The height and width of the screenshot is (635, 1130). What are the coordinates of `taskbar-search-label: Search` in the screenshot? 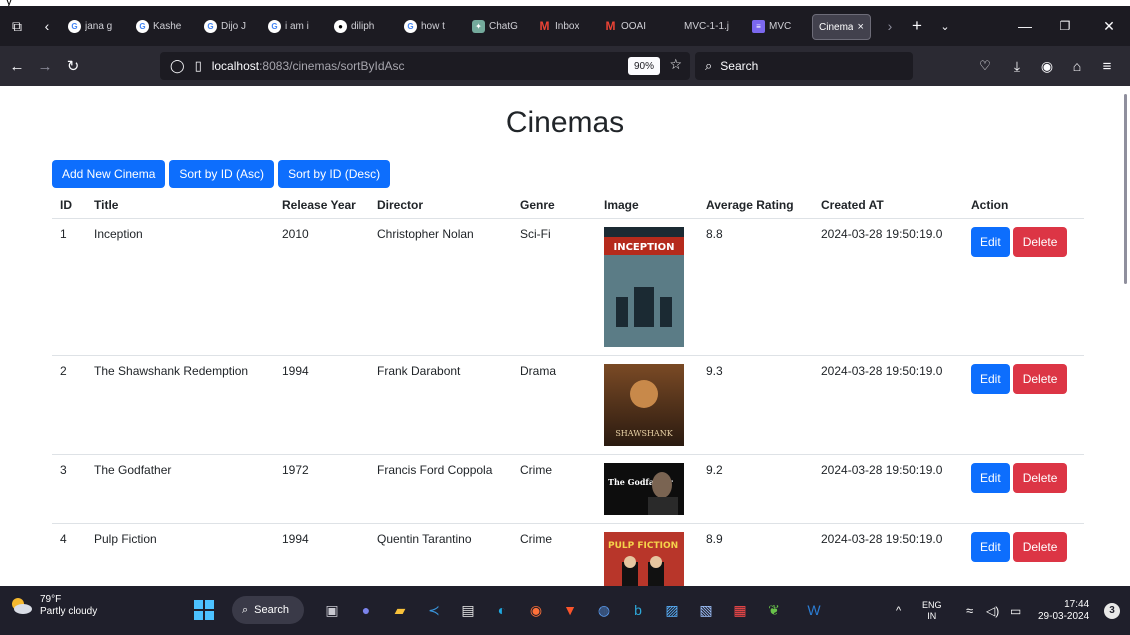 It's located at (272, 610).